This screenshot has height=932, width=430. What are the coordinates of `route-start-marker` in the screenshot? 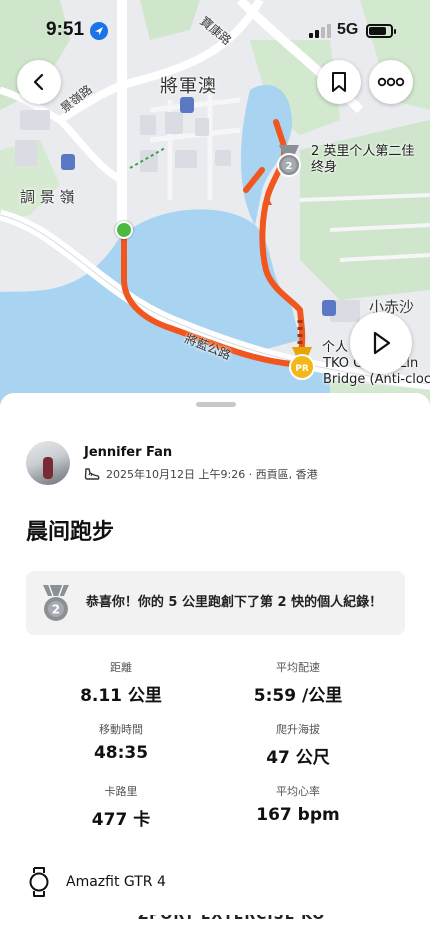 It's located at (124, 230).